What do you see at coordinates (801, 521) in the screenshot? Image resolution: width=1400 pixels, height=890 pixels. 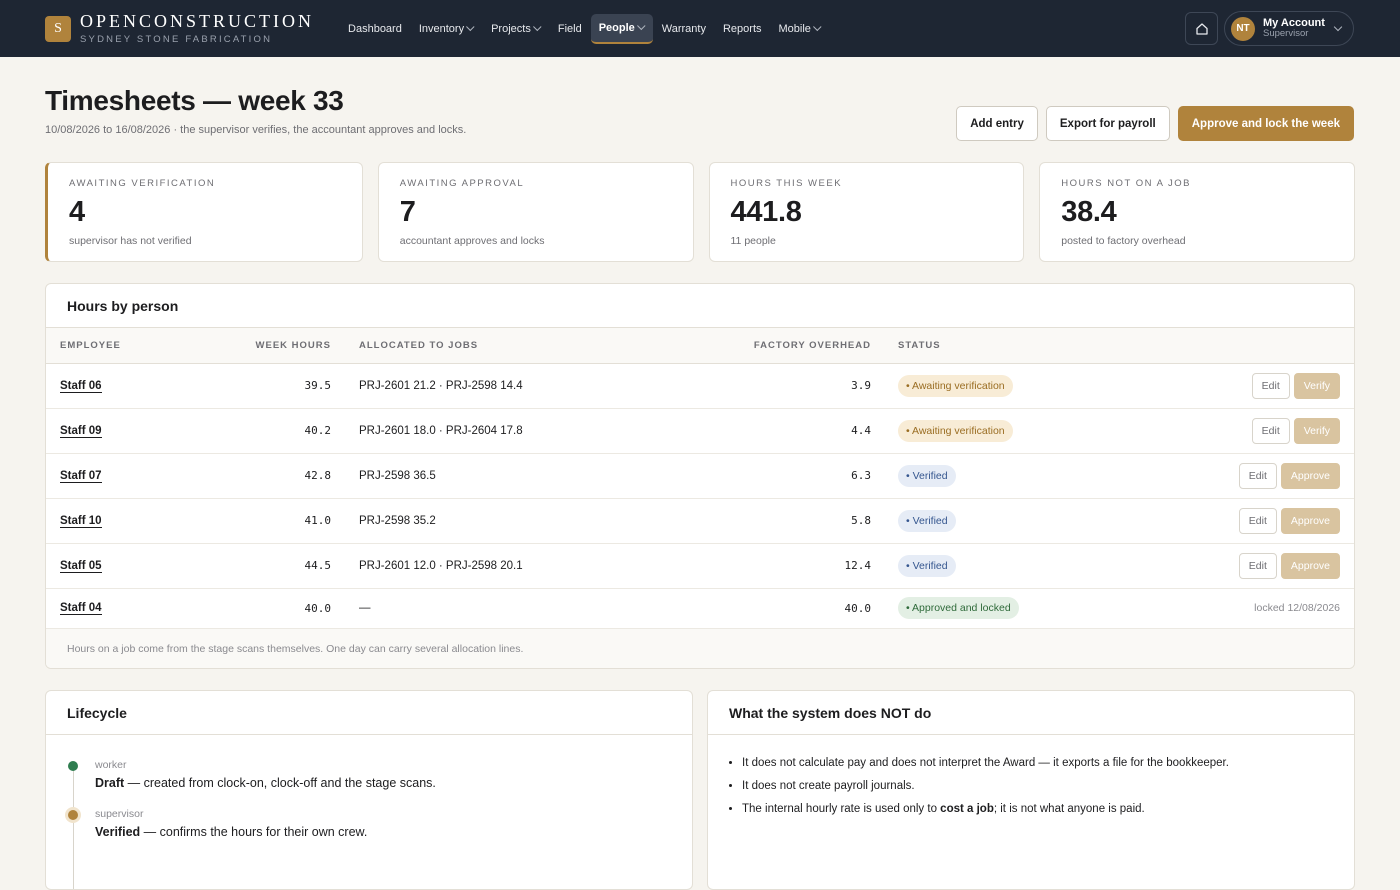 I see `factory-overhead: 5.8` at bounding box center [801, 521].